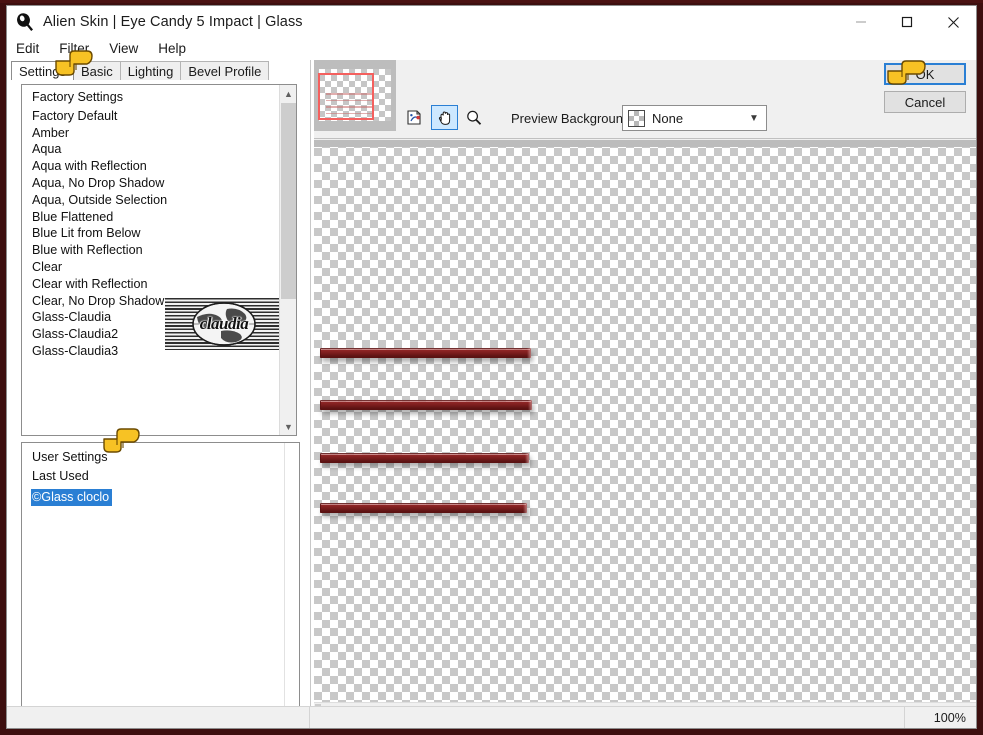 The height and width of the screenshot is (735, 983). Describe the element at coordinates (288, 93) in the screenshot. I see `chevron-up-icon: ▲` at that location.